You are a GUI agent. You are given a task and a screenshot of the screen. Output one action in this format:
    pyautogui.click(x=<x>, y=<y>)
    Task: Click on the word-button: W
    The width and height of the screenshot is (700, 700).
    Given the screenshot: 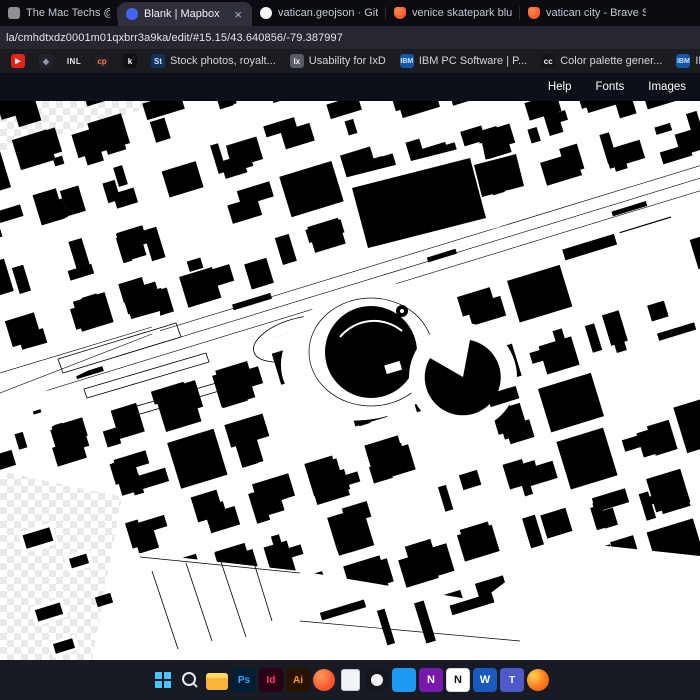 What is the action you would take?
    pyautogui.click(x=485, y=680)
    